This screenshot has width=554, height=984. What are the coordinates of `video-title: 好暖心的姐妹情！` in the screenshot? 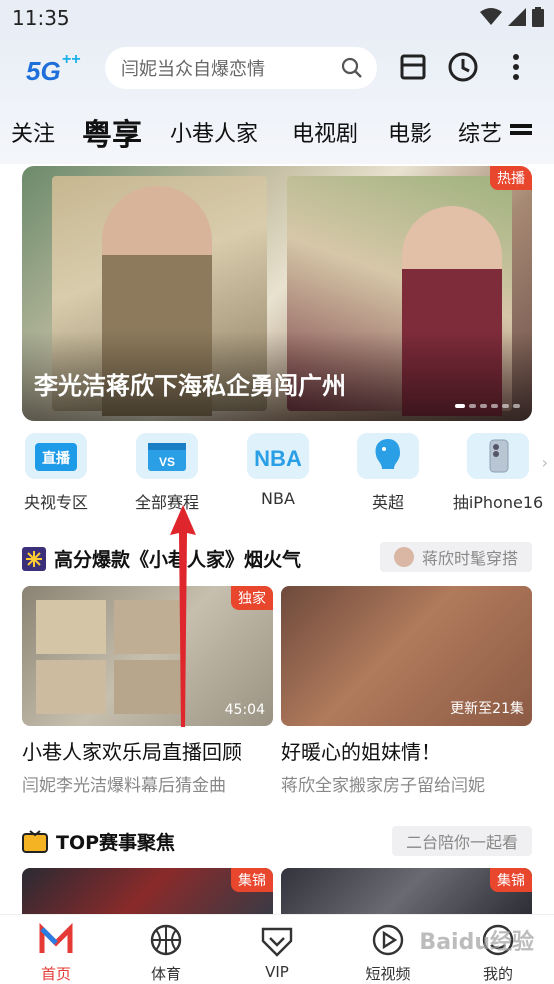 It's located at (361, 752).